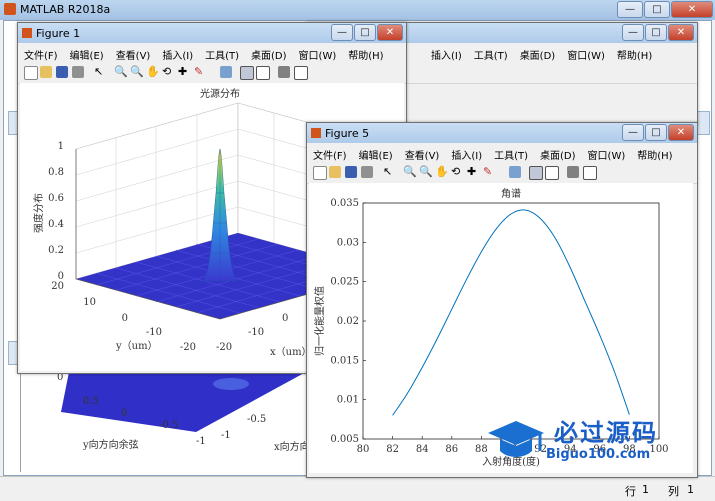 The height and width of the screenshot is (501, 715). Describe the element at coordinates (175, 422) in the screenshot. I see `figure-back-plot-area: 0 0.5 0 -0.5 -1 y向方向余弦 x向方向余弦 -1 -0.5` at that location.